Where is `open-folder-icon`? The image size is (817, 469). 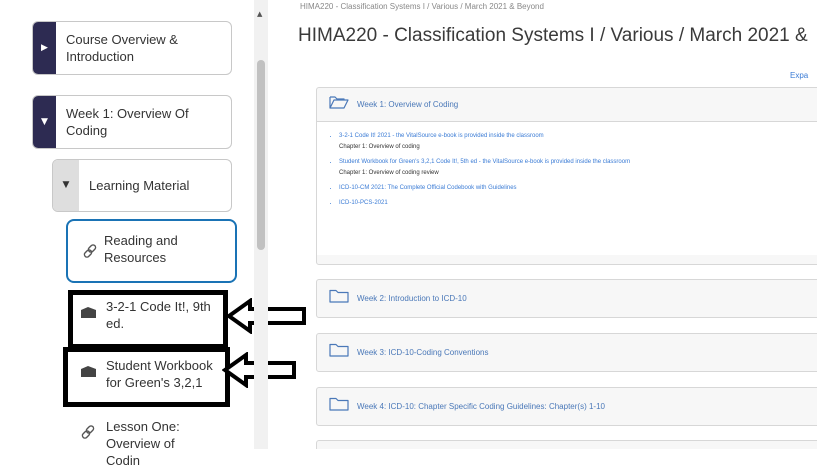 open-folder-icon is located at coordinates (339, 104).